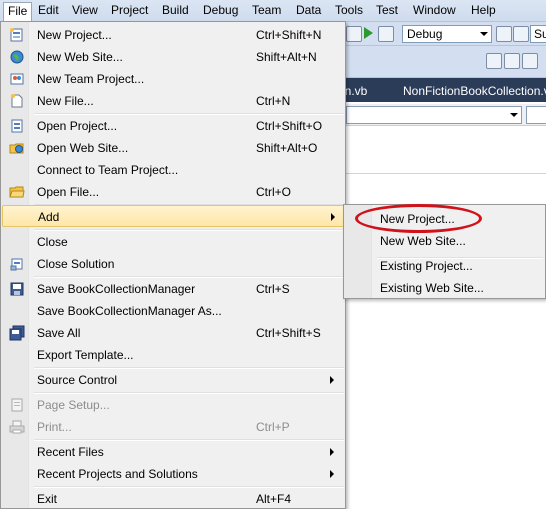 The width and height of the screenshot is (546, 509). I want to click on new-project-icon, so click(16, 35).